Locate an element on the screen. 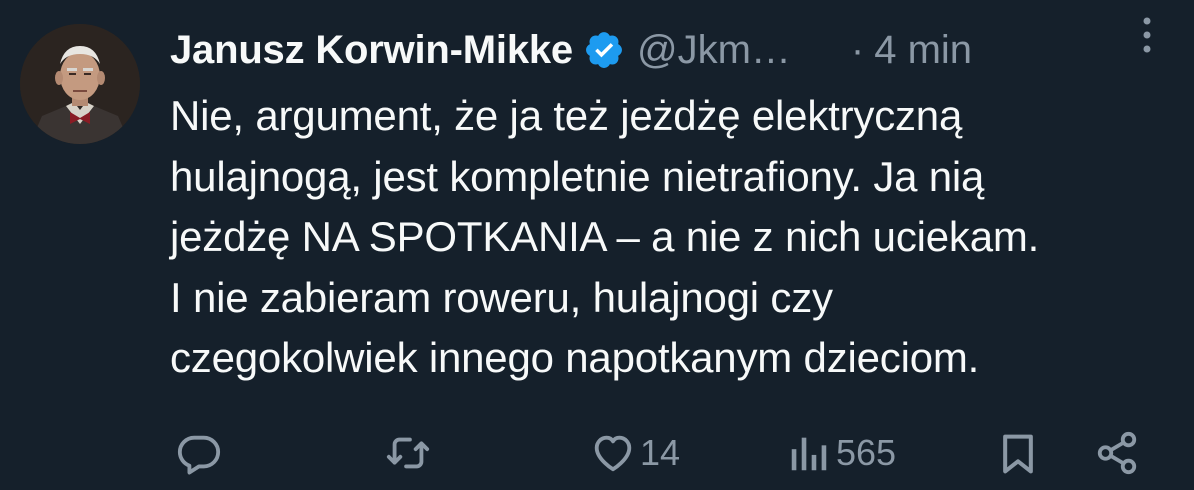  avatar is located at coordinates (80, 84).